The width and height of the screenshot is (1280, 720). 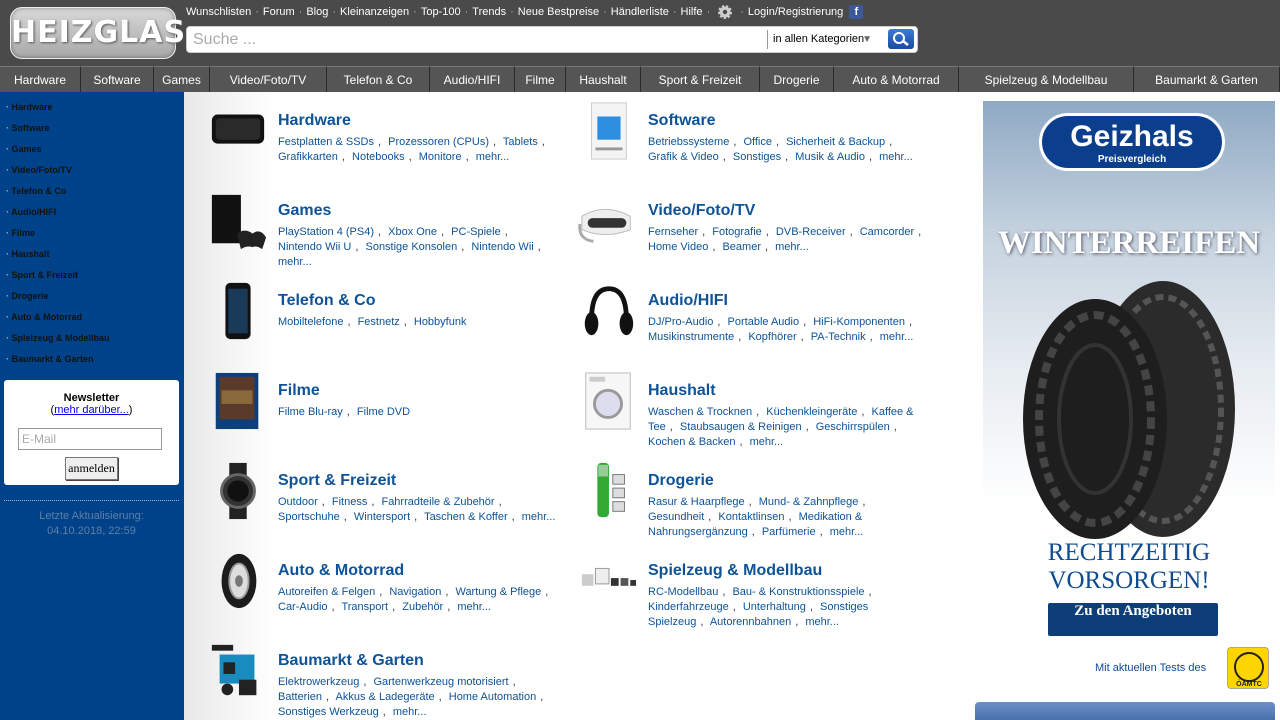 I want to click on toplink-kleinanzeigen: Kleinanzeigen, so click(x=374, y=12).